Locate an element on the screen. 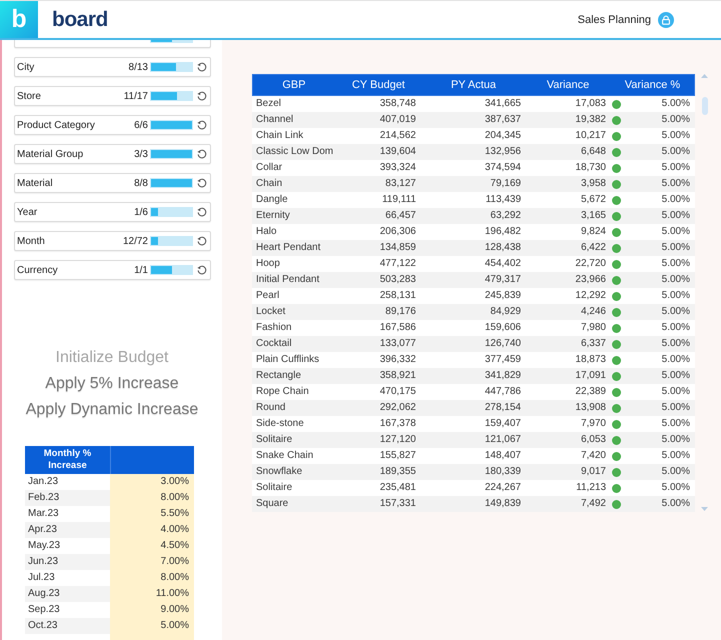  table-cell-text: 6,648 is located at coordinates (593, 152).